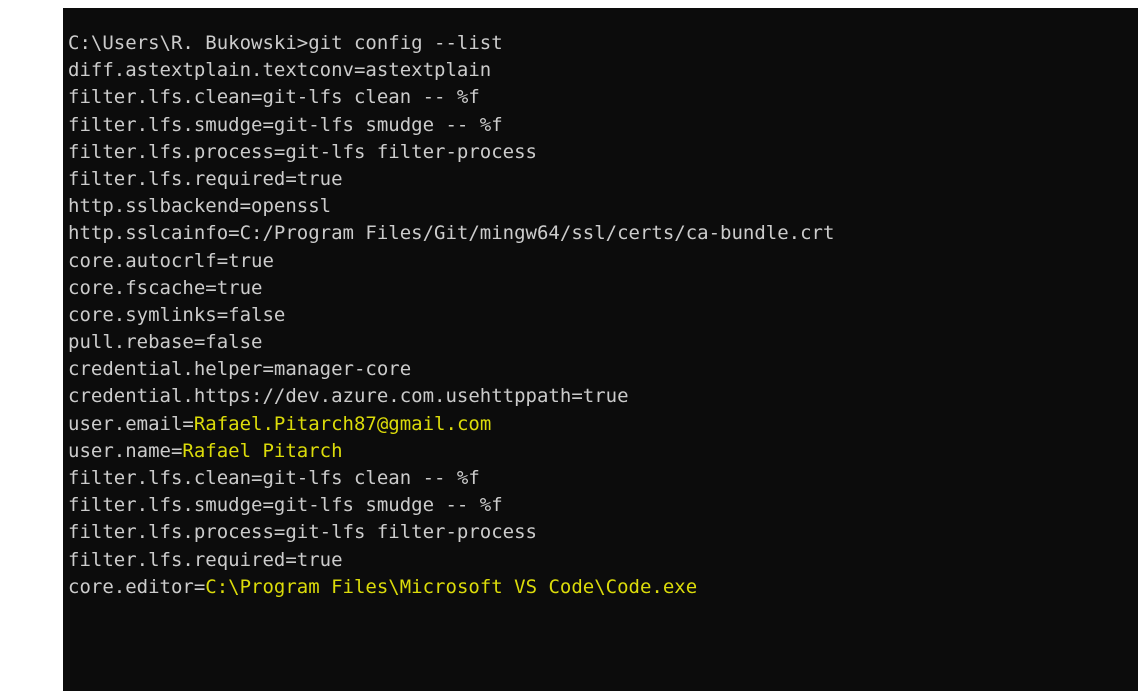 The image size is (1138, 691). I want to click on output-line: core.autocrlf=true, so click(171, 260).